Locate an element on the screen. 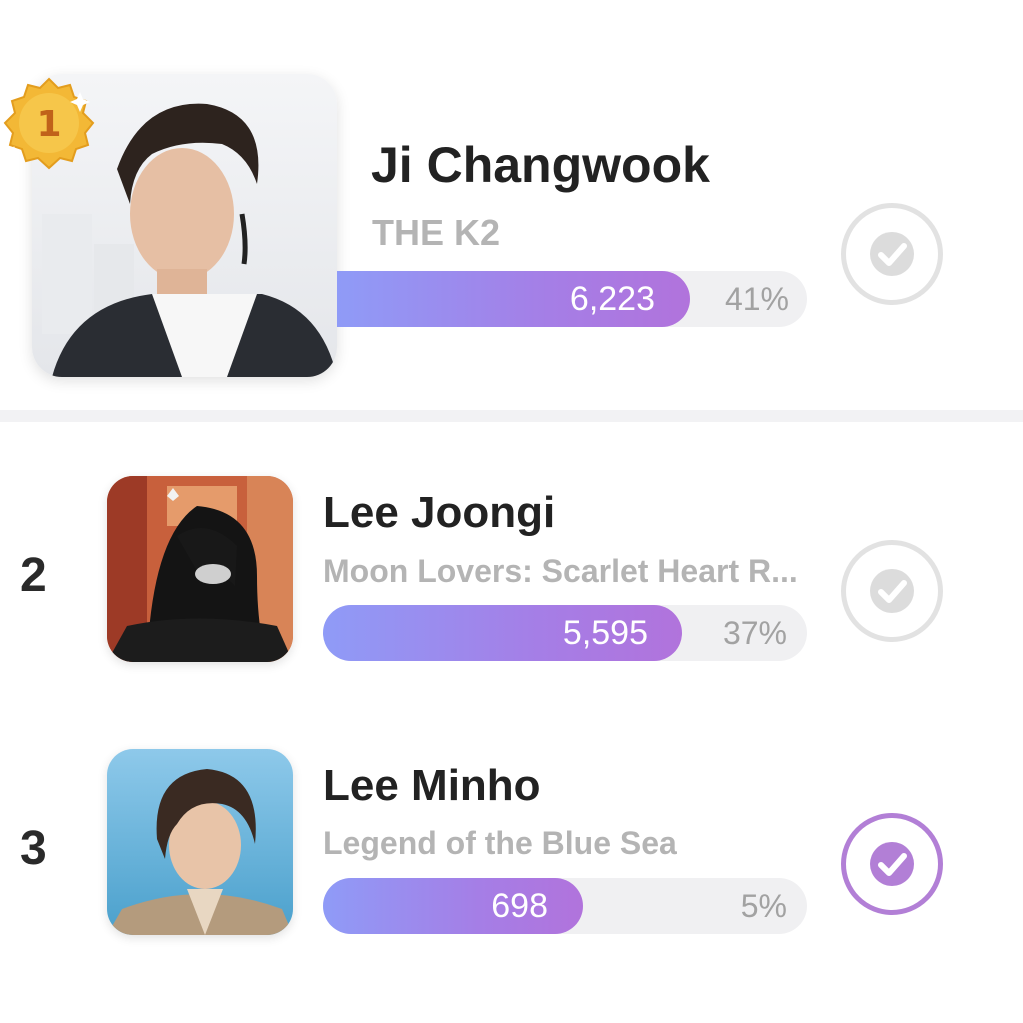  drama-title: THE K2 is located at coordinates (436, 232).